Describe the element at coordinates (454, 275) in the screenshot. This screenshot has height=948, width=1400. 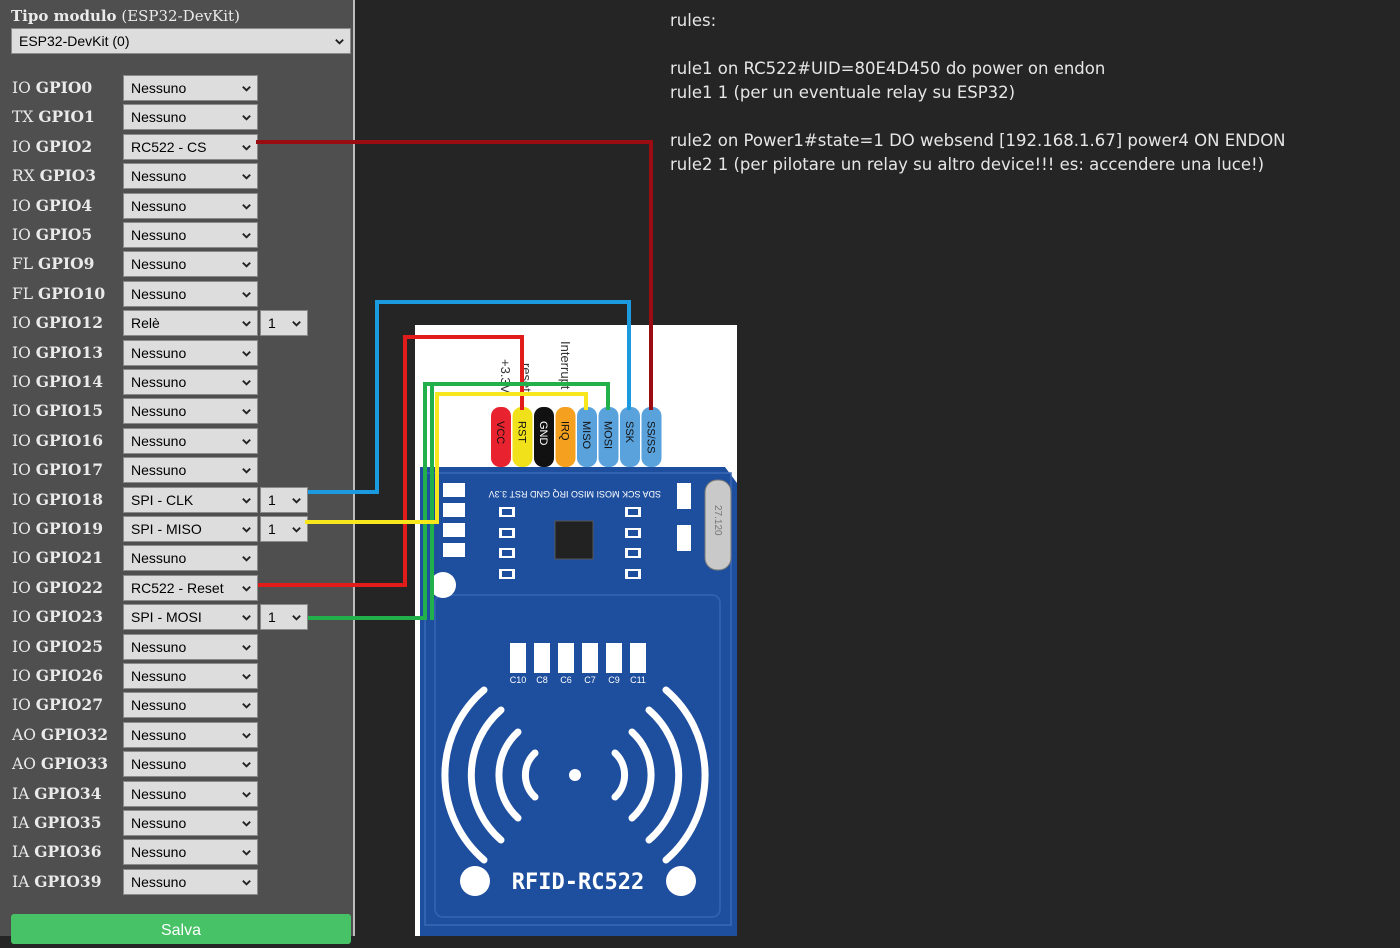
I see `wire-cs` at that location.